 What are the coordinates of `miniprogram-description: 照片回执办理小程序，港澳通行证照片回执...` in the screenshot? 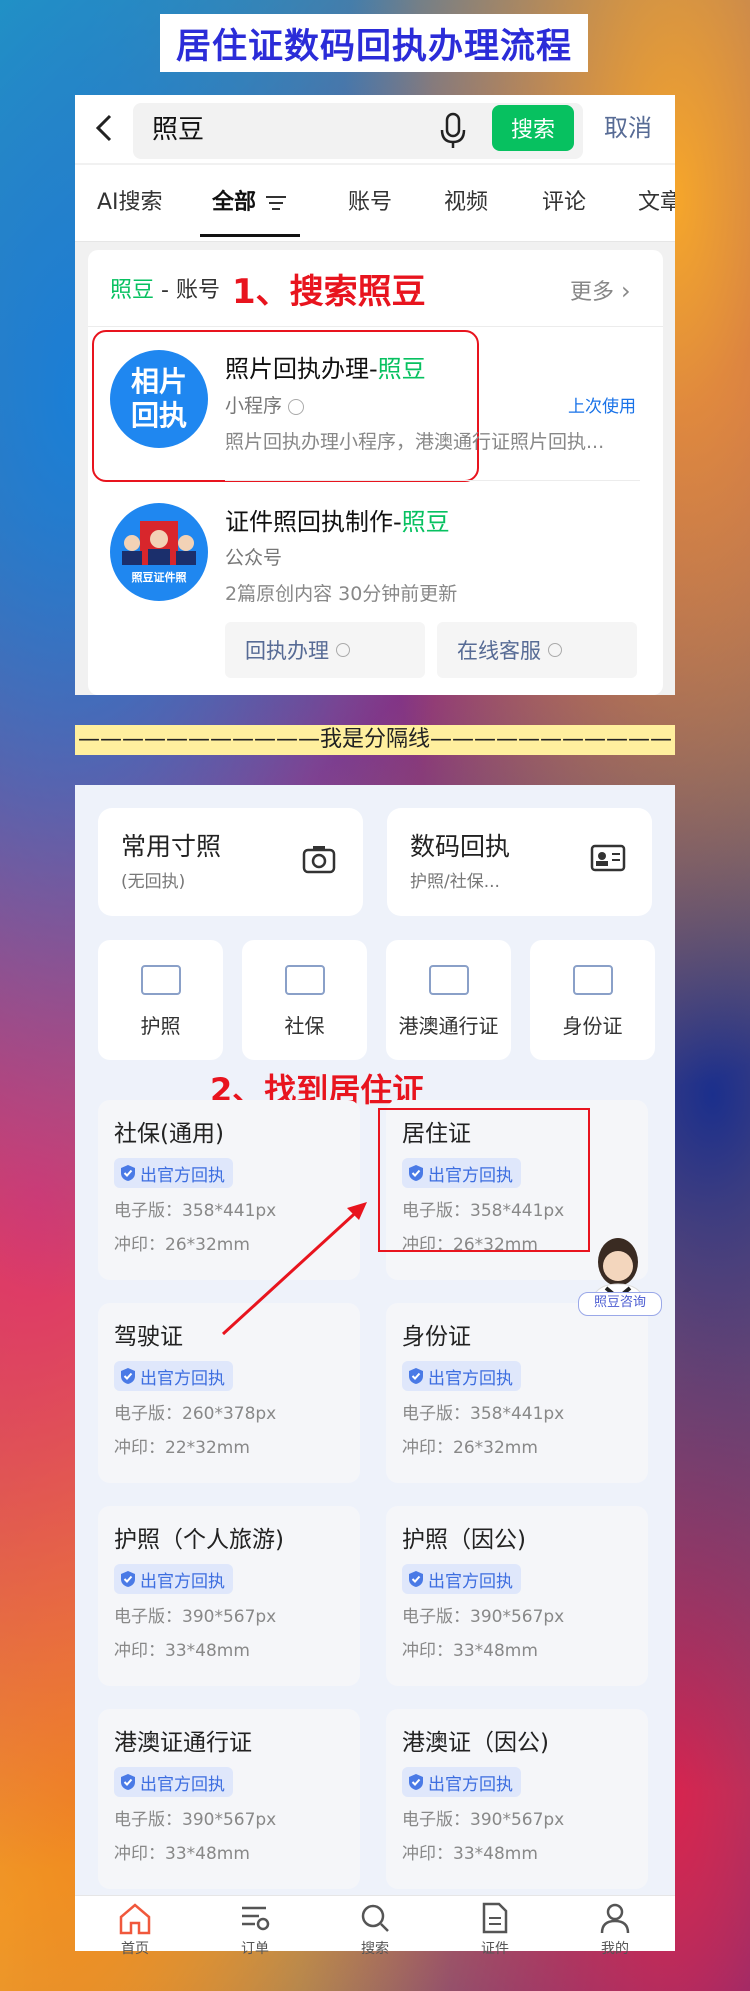 It's located at (415, 442).